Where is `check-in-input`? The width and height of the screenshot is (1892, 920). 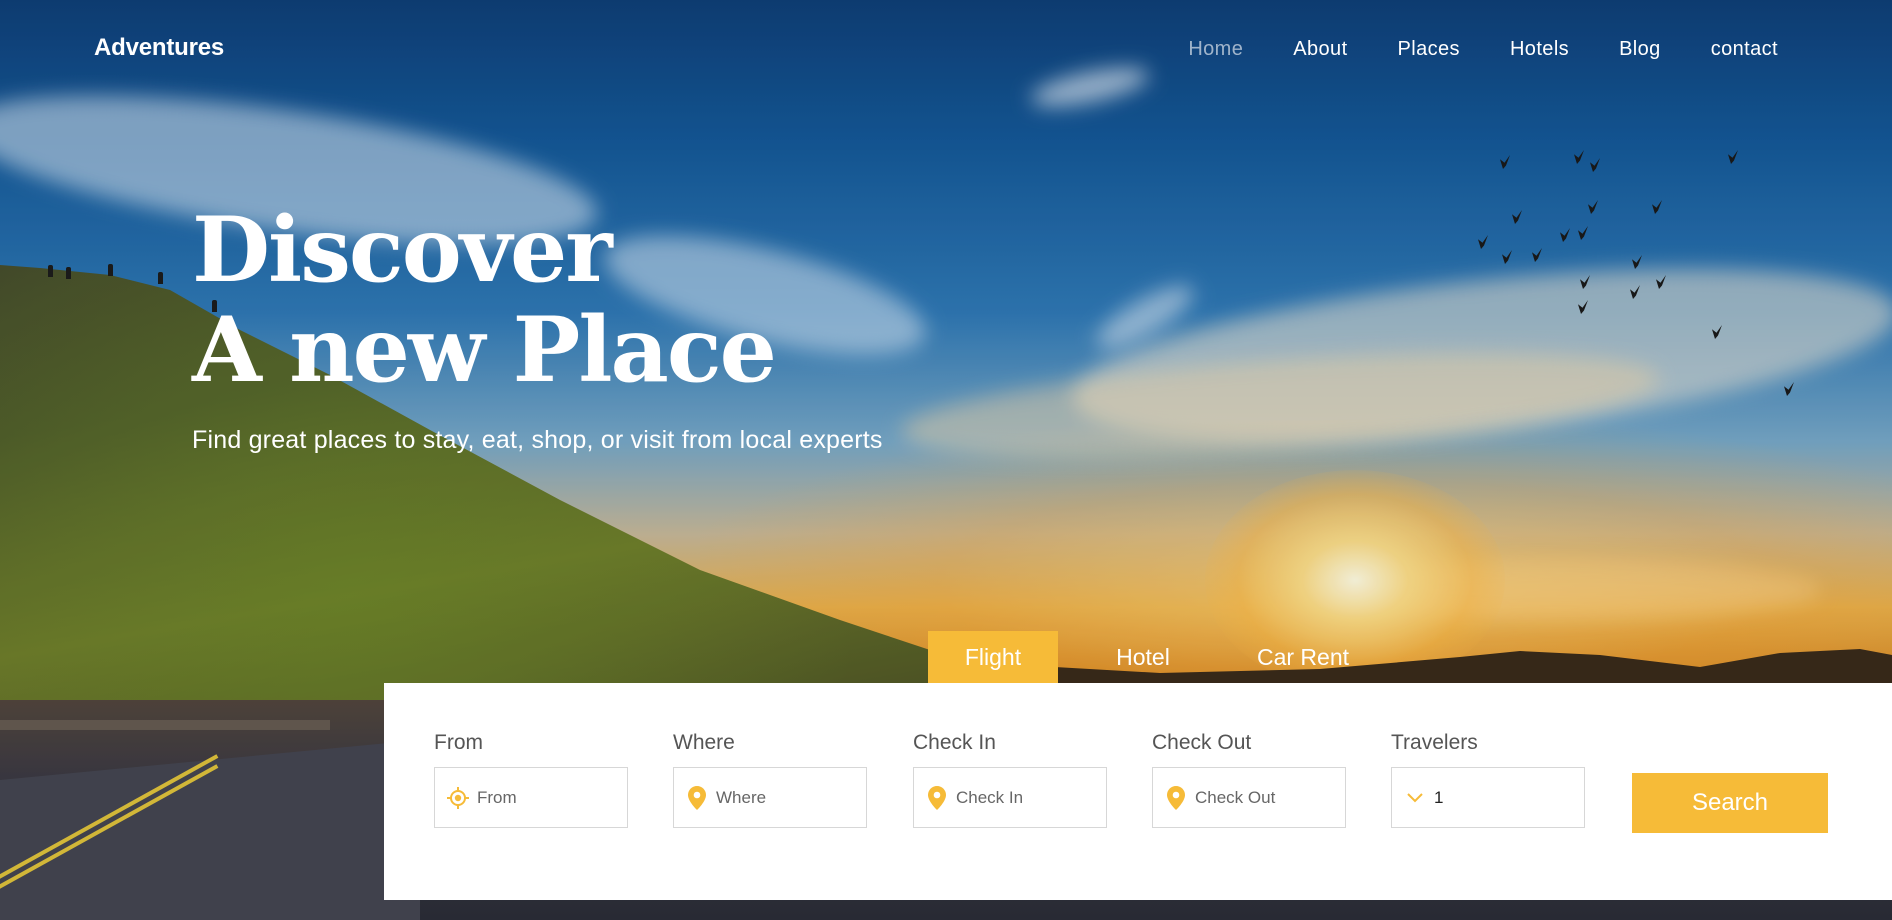 check-in-input is located at coordinates (1026, 797).